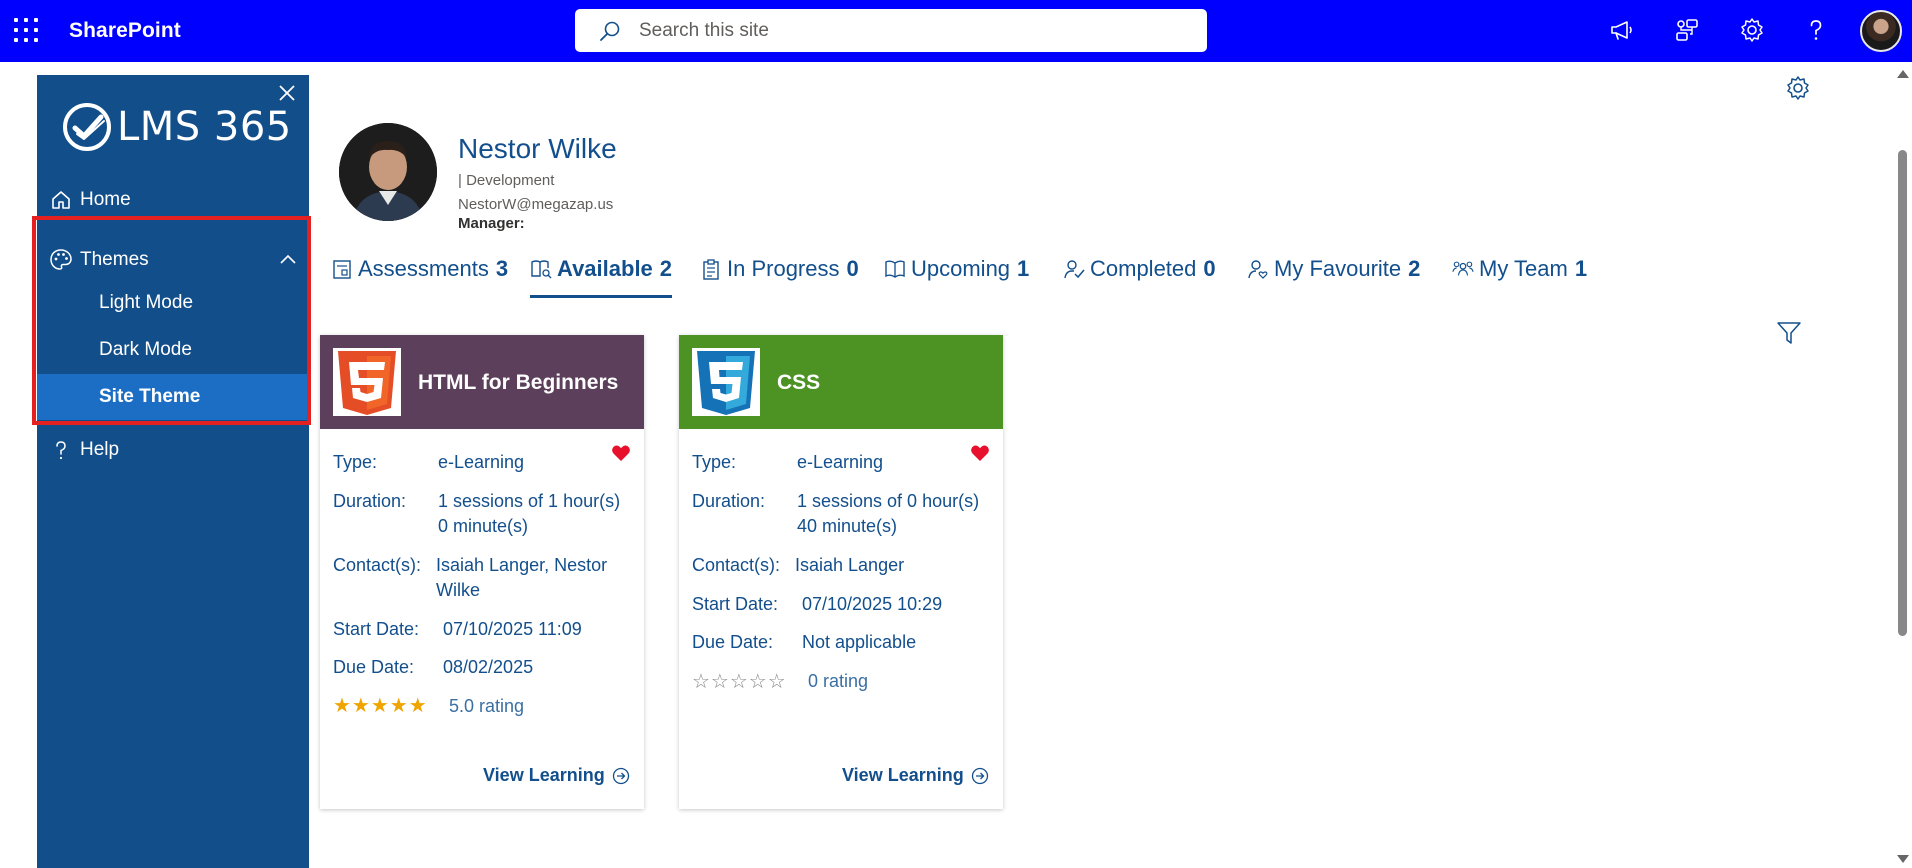 The width and height of the screenshot is (1912, 868). What do you see at coordinates (909, 30) in the screenshot?
I see `search-input` at bounding box center [909, 30].